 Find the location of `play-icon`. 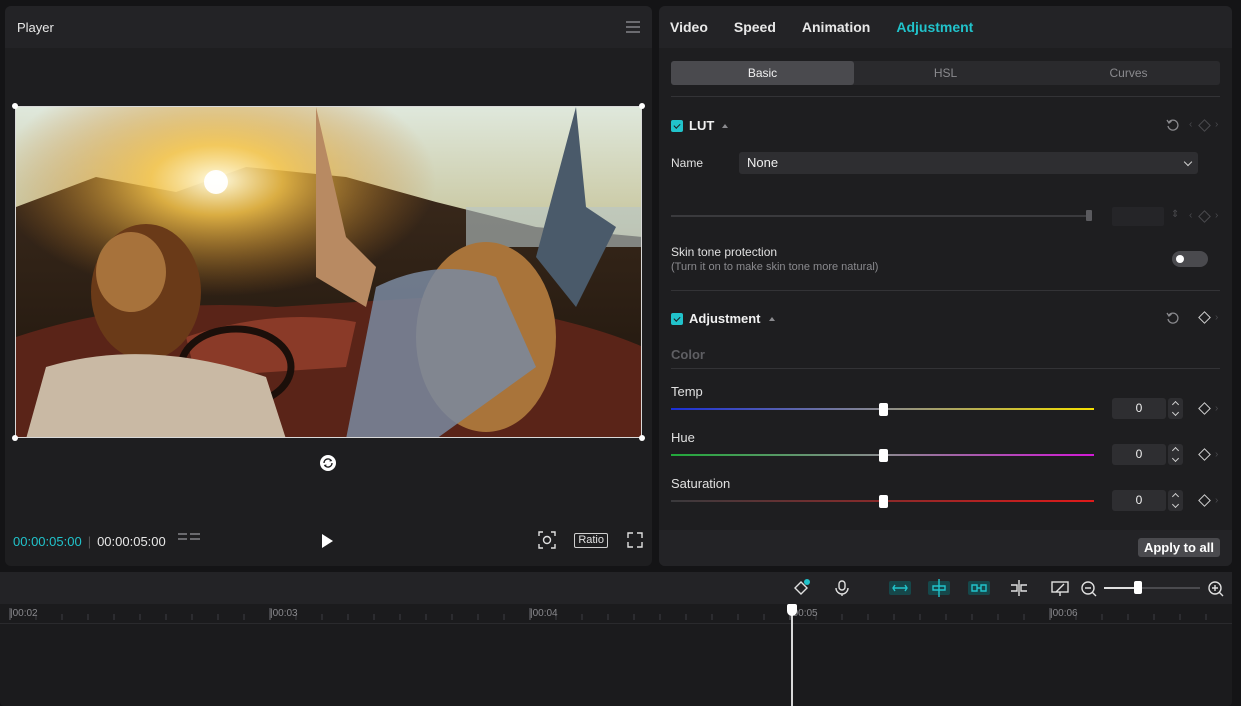

play-icon is located at coordinates (327, 541).